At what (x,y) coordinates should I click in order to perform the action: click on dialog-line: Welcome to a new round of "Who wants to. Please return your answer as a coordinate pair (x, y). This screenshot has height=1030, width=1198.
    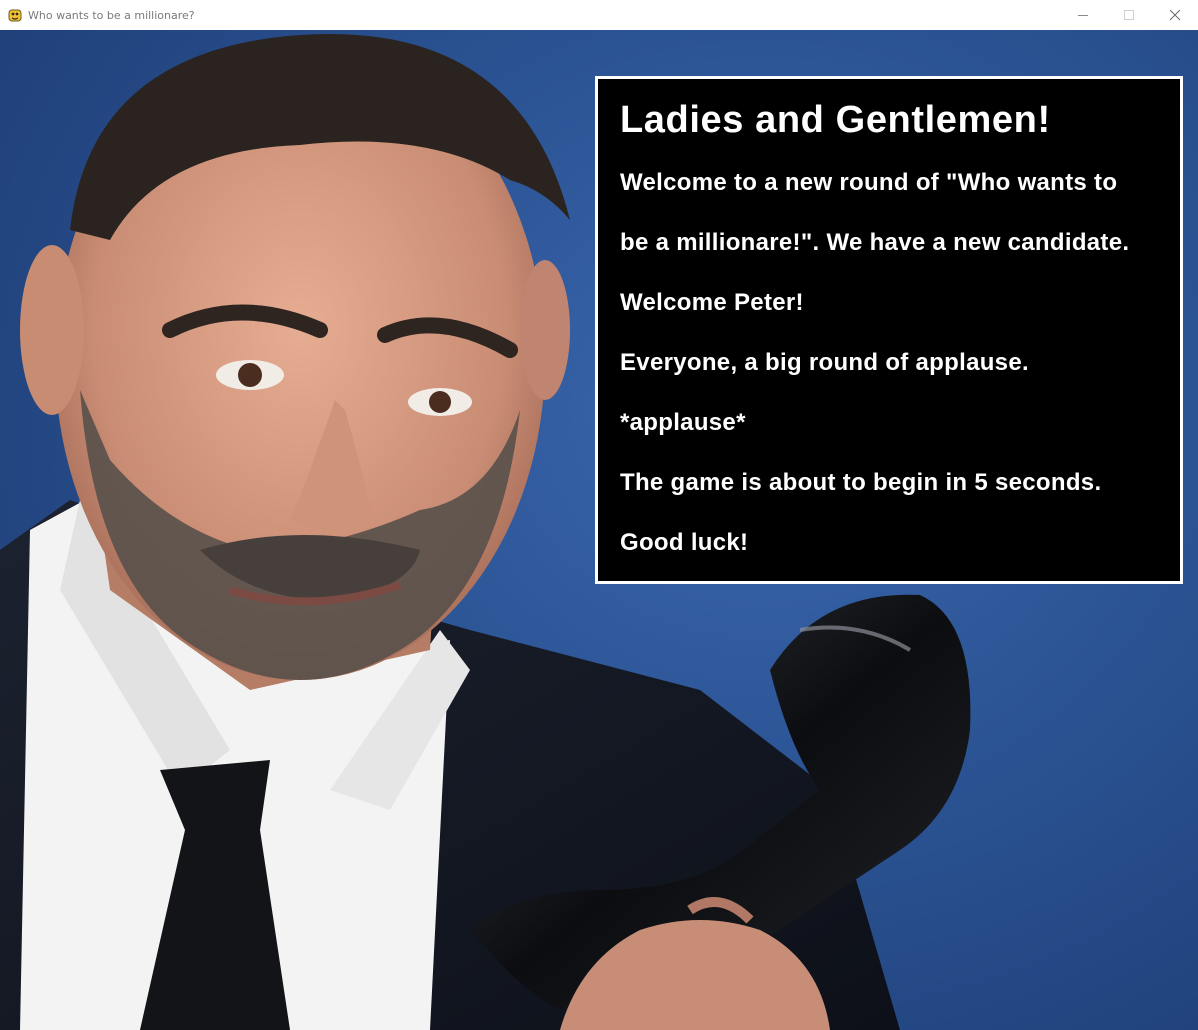
    Looking at the image, I should click on (869, 182).